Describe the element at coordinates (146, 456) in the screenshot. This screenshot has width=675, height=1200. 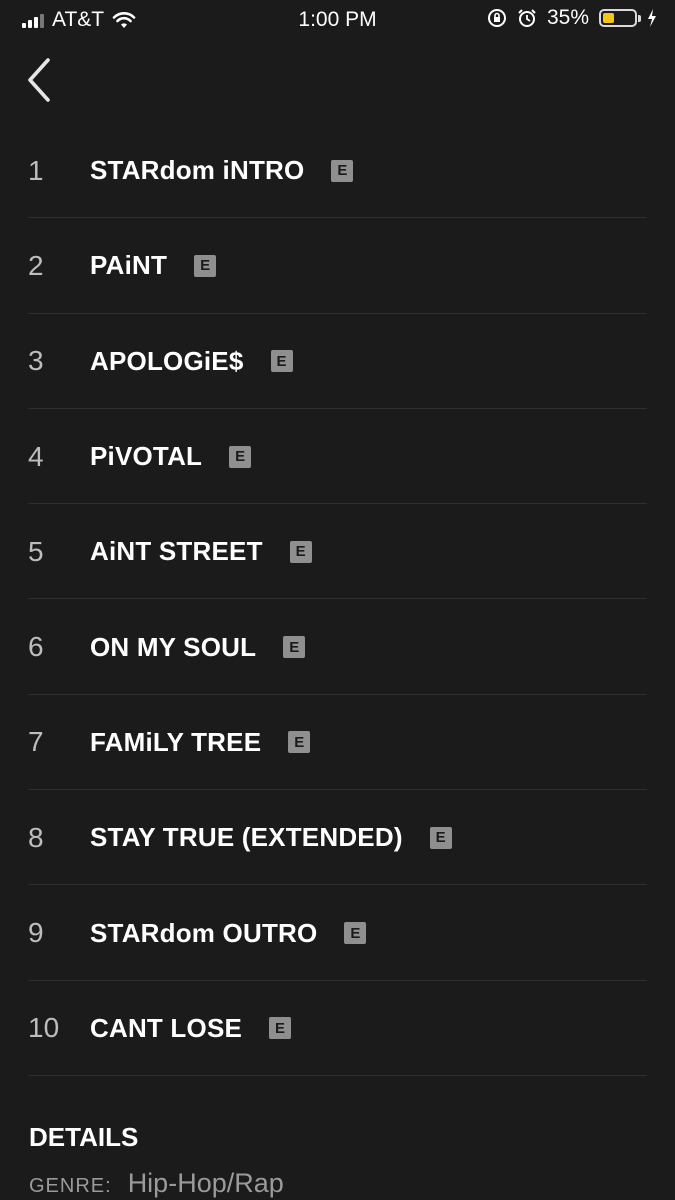
I see `track-title: PiVOTAL` at that location.